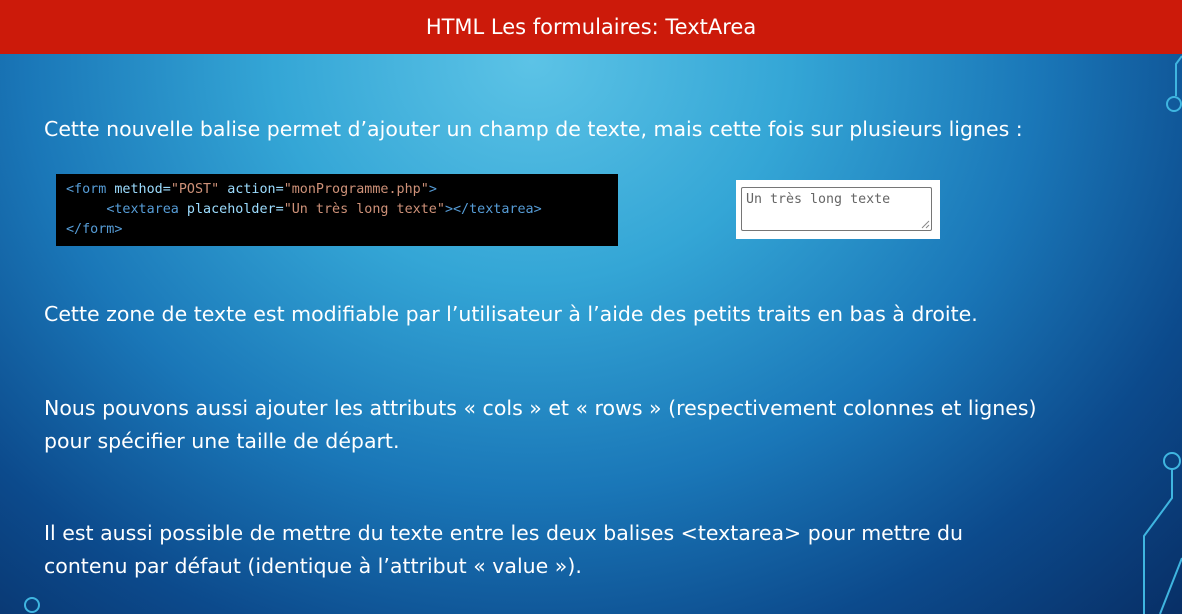 Image resolution: width=1182 pixels, height=614 pixels. What do you see at coordinates (32, 605) in the screenshot?
I see `circuit-decoration-bottom-left` at bounding box center [32, 605].